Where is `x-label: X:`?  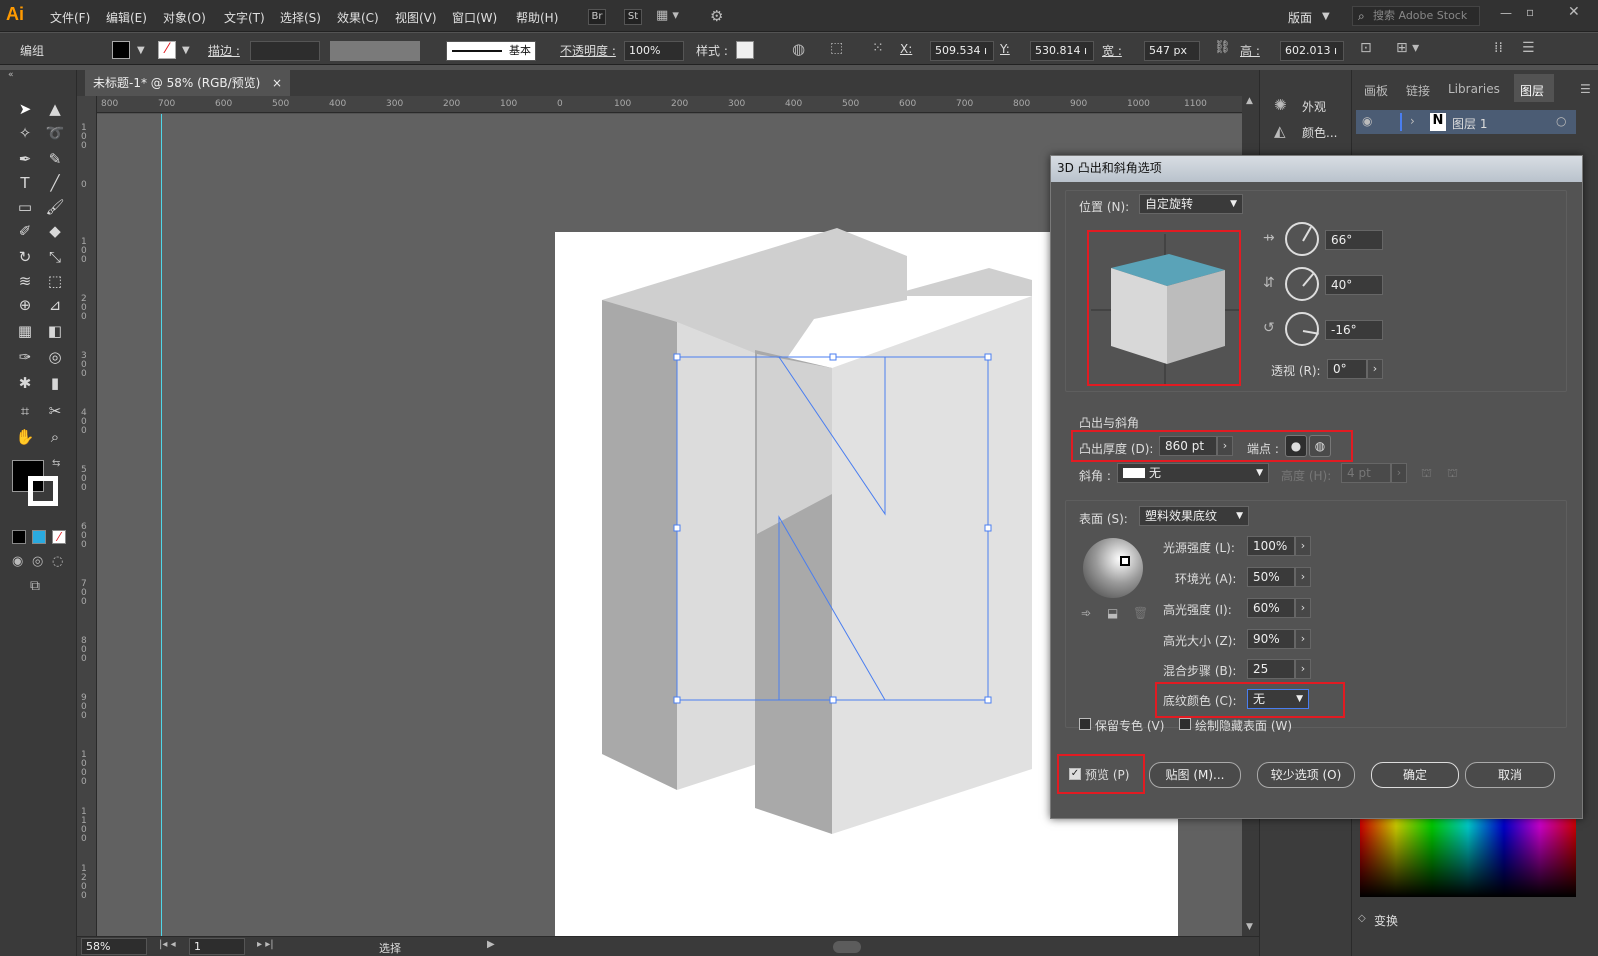 x-label: X: is located at coordinates (906, 49).